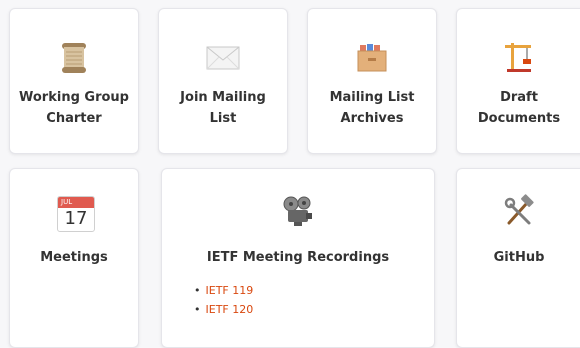  Describe the element at coordinates (74, 81) in the screenshot. I see `working-group-charter-card: Working Group Charter` at that location.